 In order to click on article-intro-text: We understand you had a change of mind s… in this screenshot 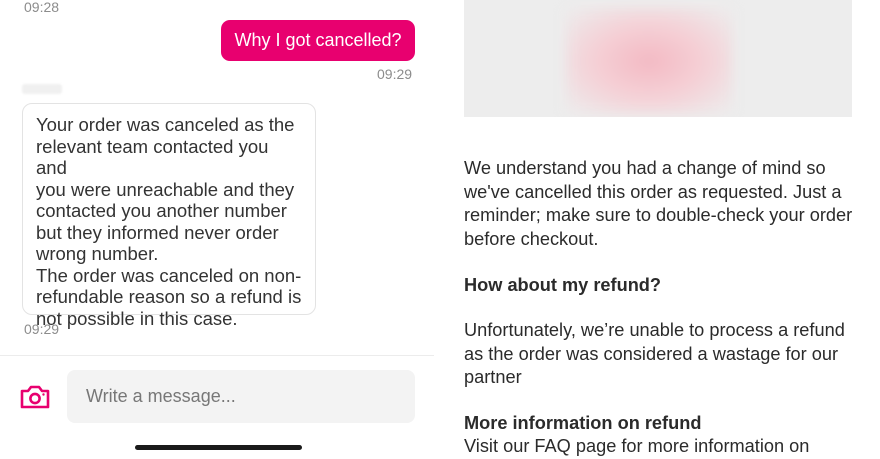, I will do `click(658, 203)`.